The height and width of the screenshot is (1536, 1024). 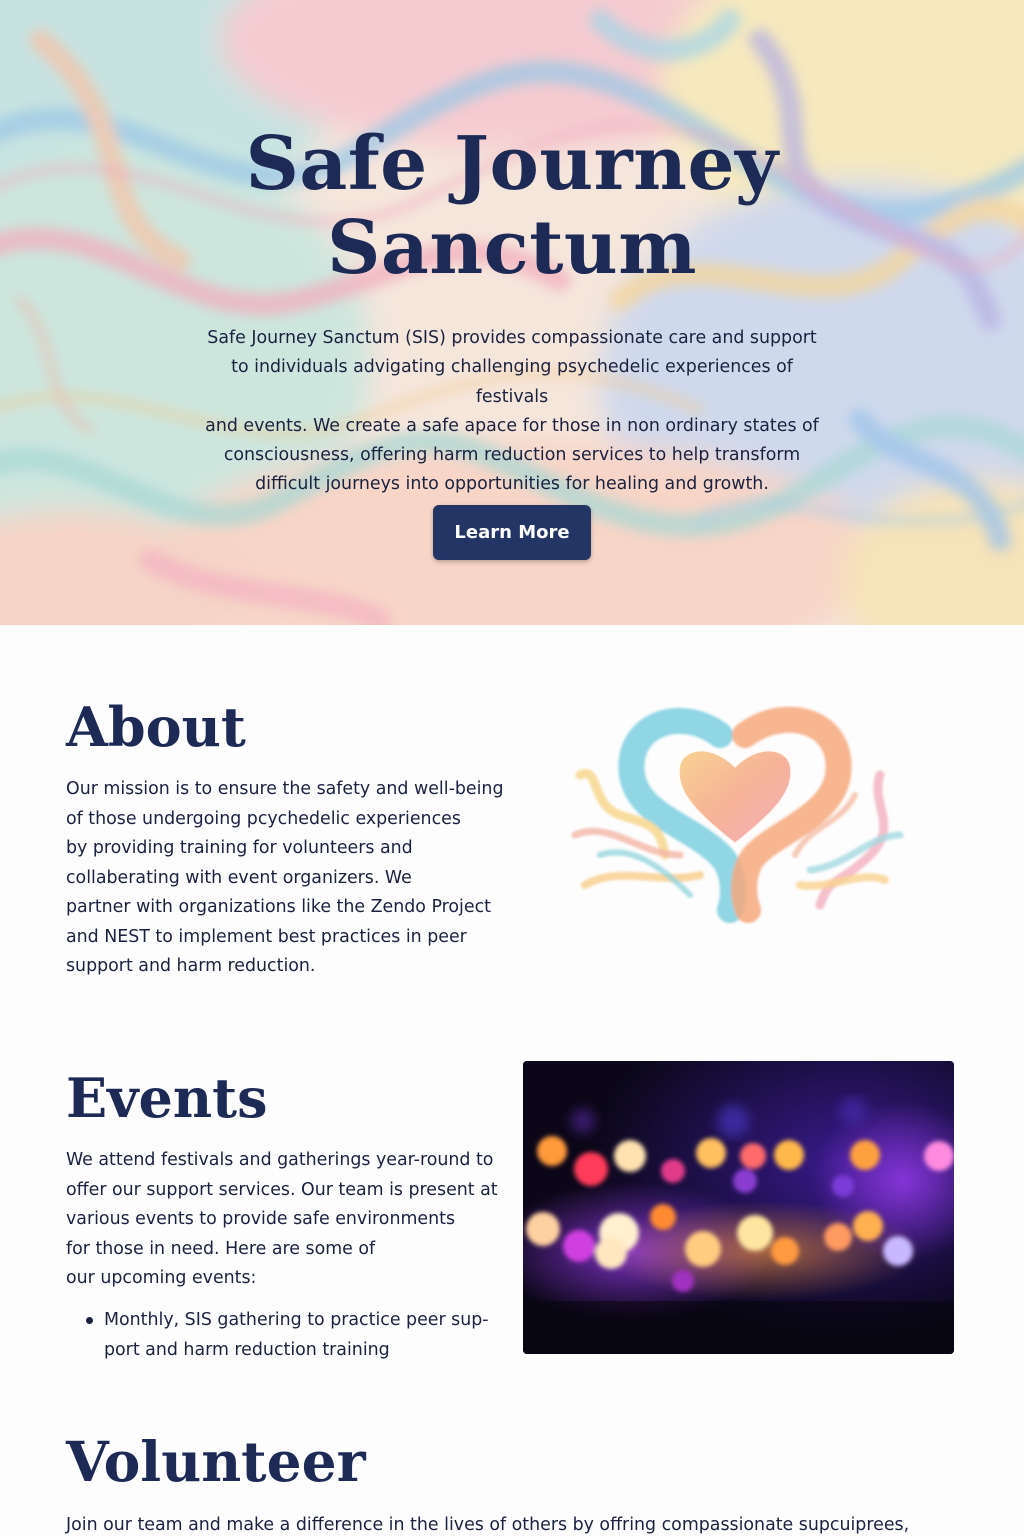 What do you see at coordinates (247, 1350) in the screenshot?
I see `event-item-line: port and harm reduction training` at bounding box center [247, 1350].